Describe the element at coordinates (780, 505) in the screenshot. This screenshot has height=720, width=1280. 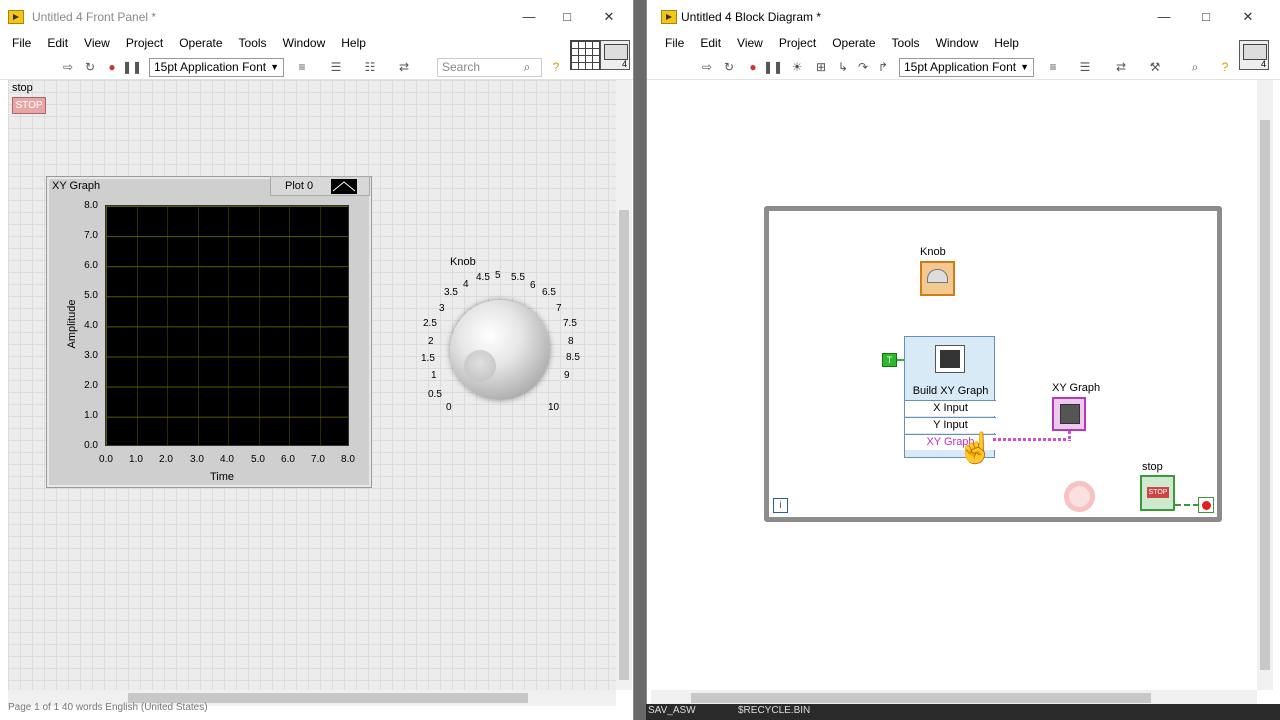
I see `iteration-terminal: i` at that location.